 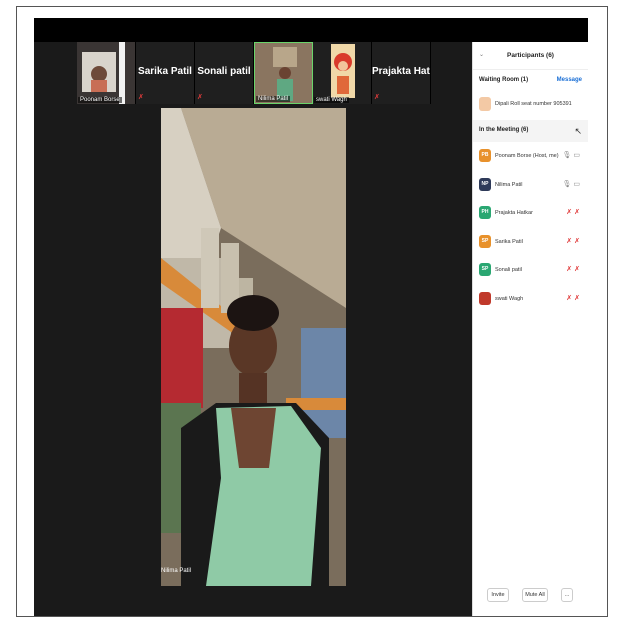 I want to click on speaker-name-label: Nilima Patil, so click(x=176, y=571).